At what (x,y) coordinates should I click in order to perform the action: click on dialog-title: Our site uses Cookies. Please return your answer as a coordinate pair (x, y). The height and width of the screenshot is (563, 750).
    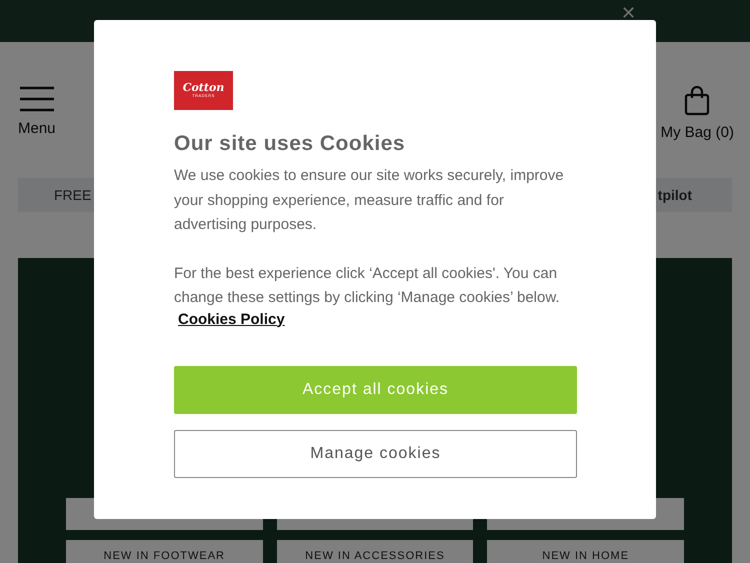
    Looking at the image, I should click on (290, 144).